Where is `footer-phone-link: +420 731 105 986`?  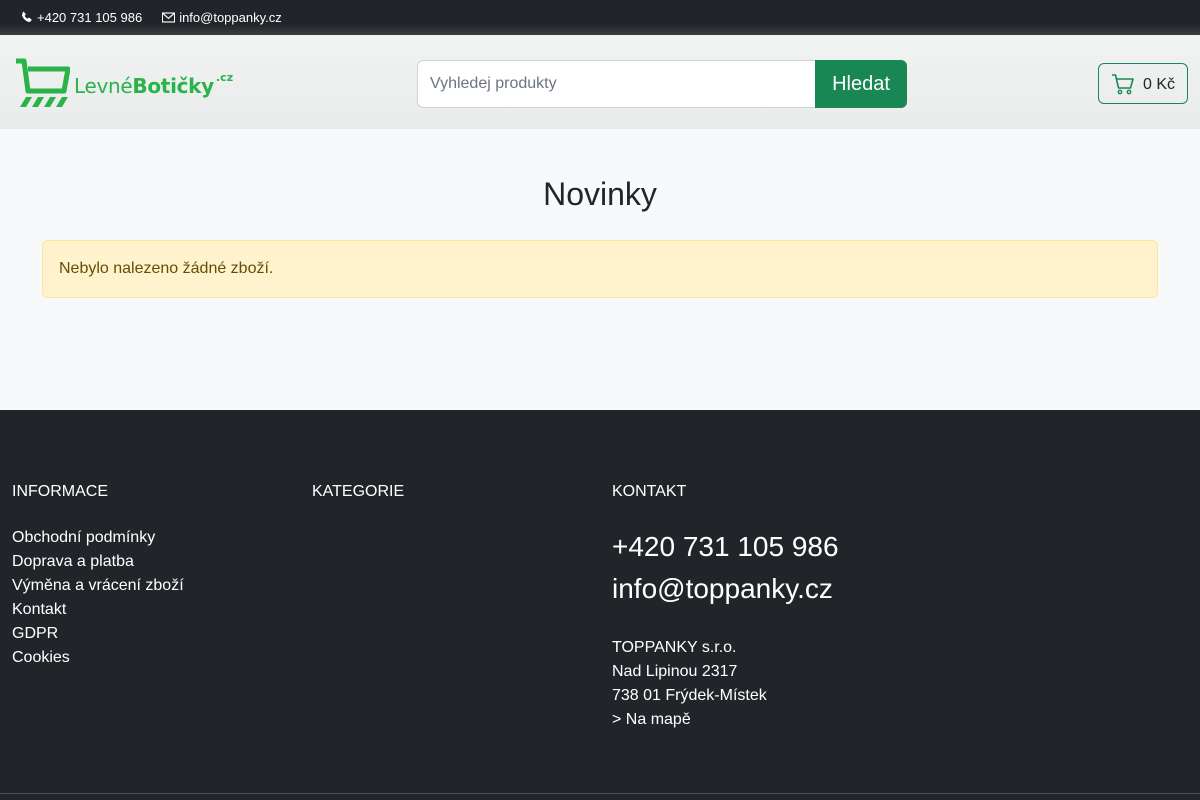
footer-phone-link: +420 731 105 986 is located at coordinates (725, 547).